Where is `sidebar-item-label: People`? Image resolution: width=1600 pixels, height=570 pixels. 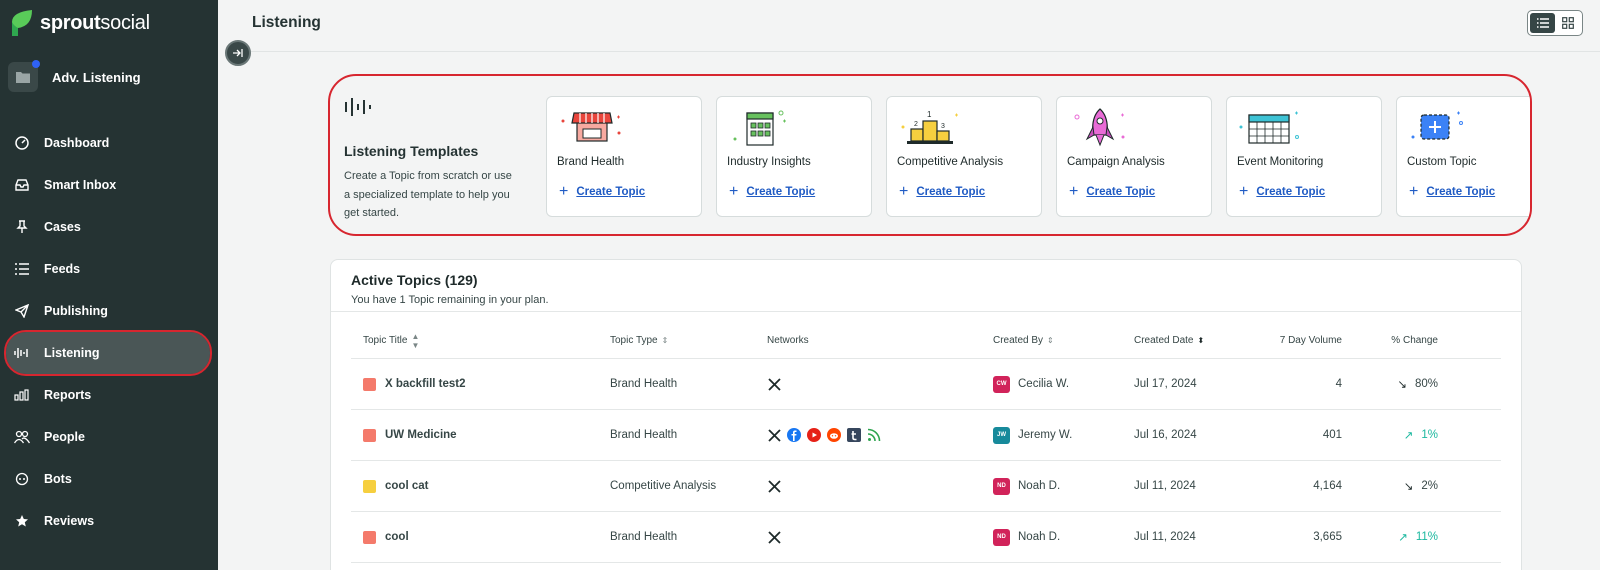 sidebar-item-label: People is located at coordinates (64, 437).